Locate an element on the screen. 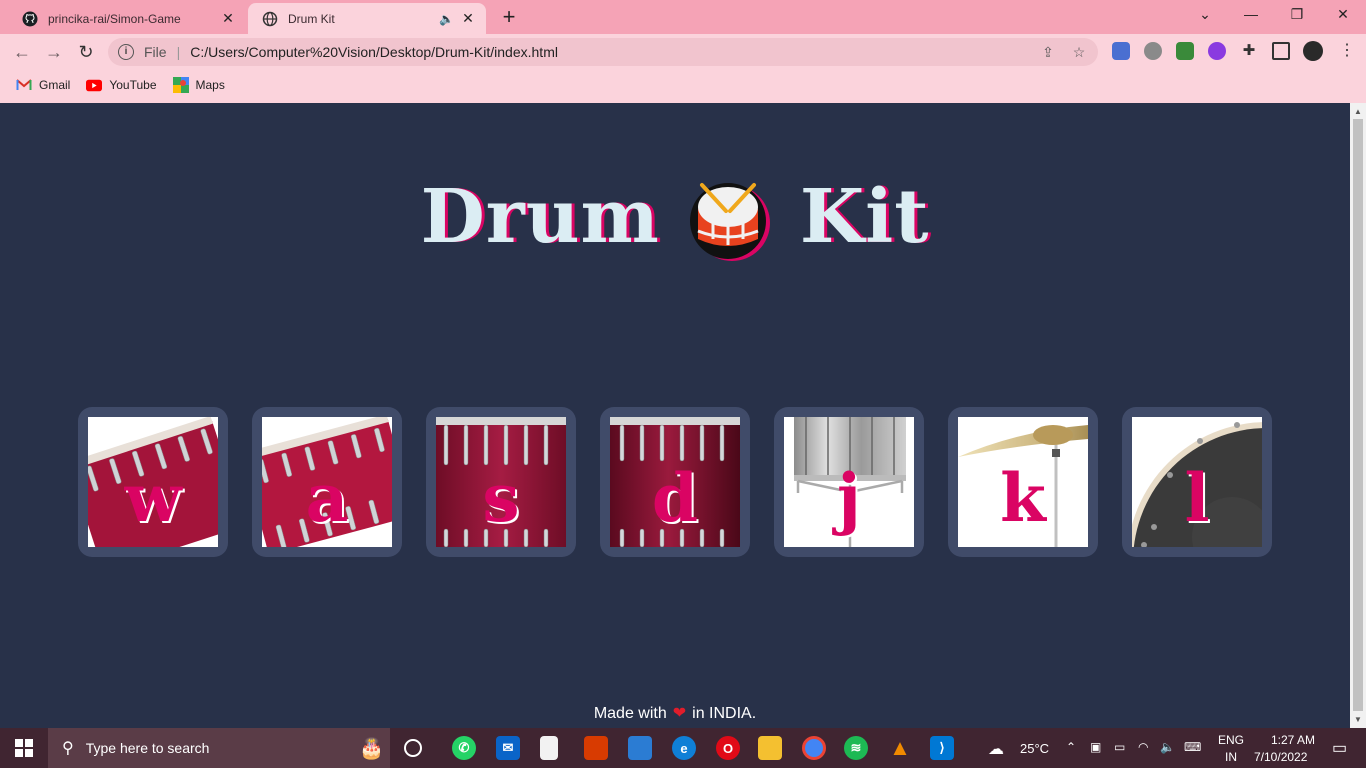 The width and height of the screenshot is (1366, 768). forward-button: → is located at coordinates (54, 52).